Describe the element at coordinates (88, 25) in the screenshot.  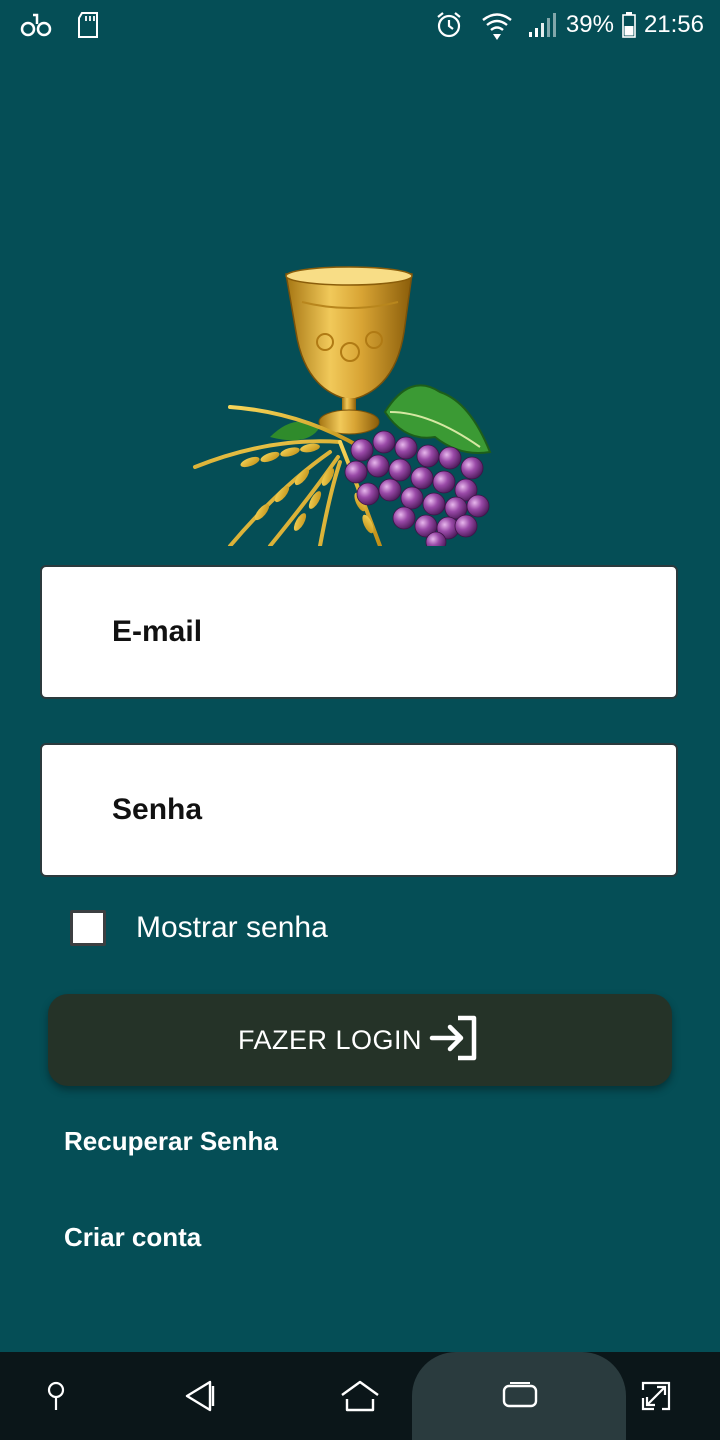
I see `sd-card-icon` at that location.